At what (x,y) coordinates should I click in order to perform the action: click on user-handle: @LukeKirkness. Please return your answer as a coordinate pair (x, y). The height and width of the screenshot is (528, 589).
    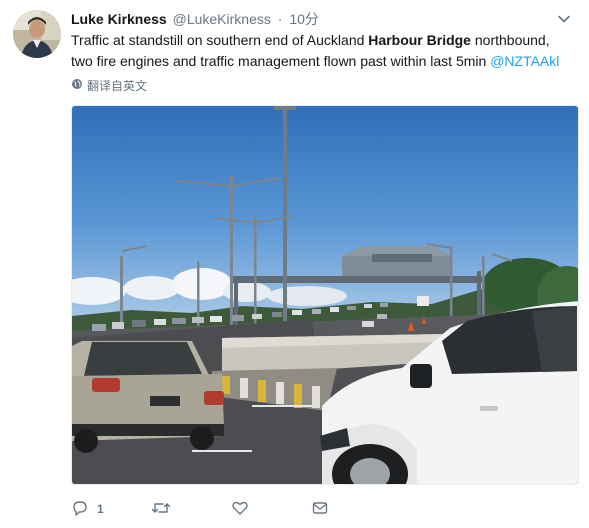
    Looking at the image, I should click on (222, 19).